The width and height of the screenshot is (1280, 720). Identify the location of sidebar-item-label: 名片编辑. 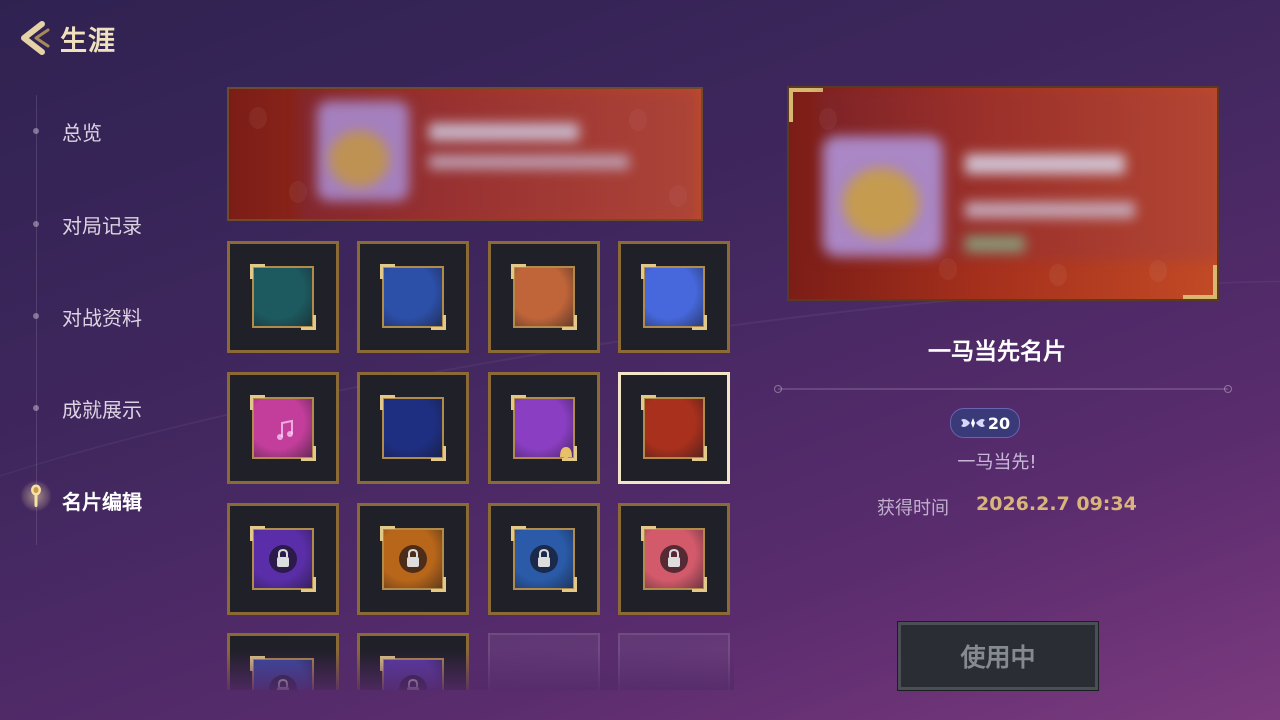
(102, 501).